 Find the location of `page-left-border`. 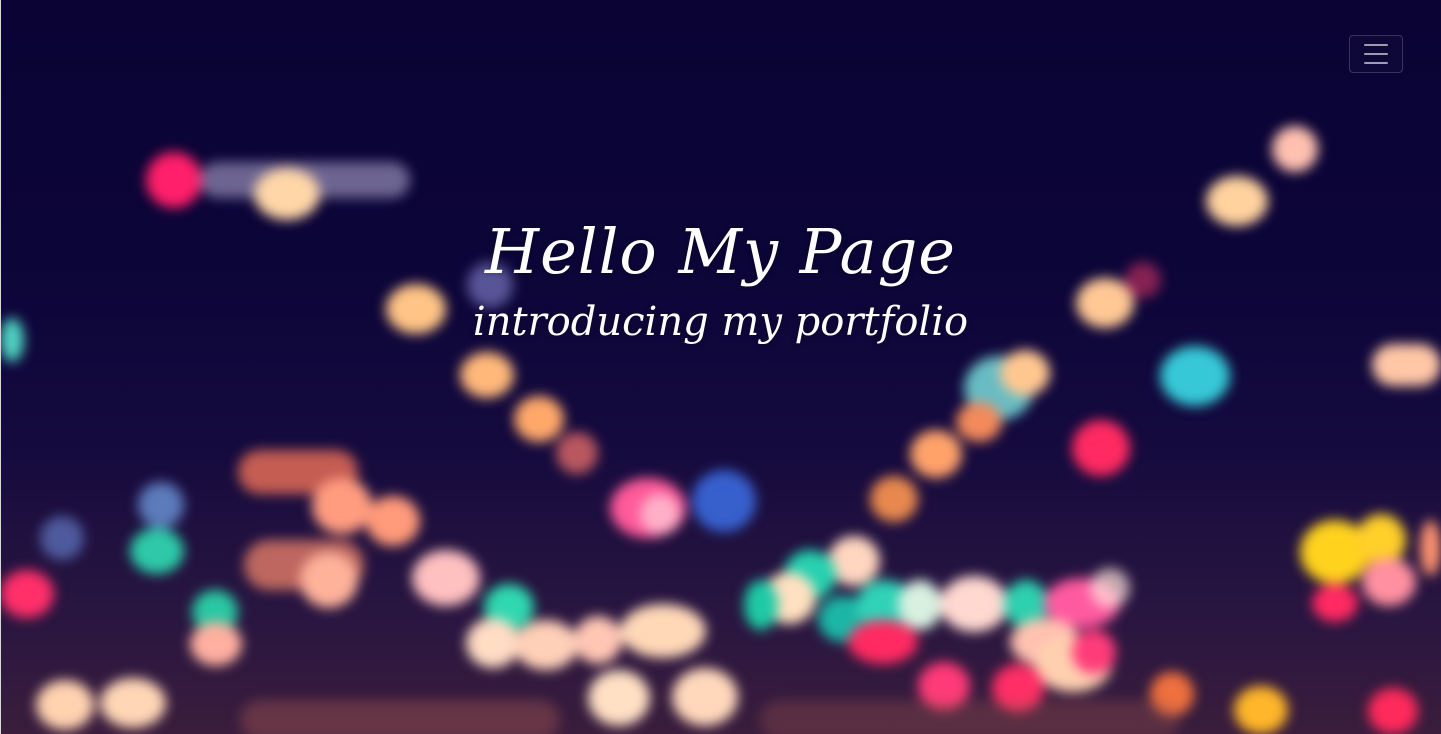

page-left-border is located at coordinates (0, 367).